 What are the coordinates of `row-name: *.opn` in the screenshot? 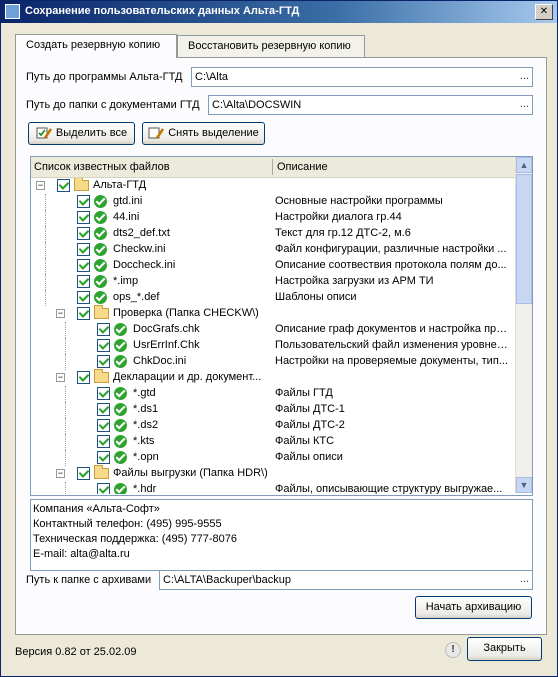 It's located at (146, 457).